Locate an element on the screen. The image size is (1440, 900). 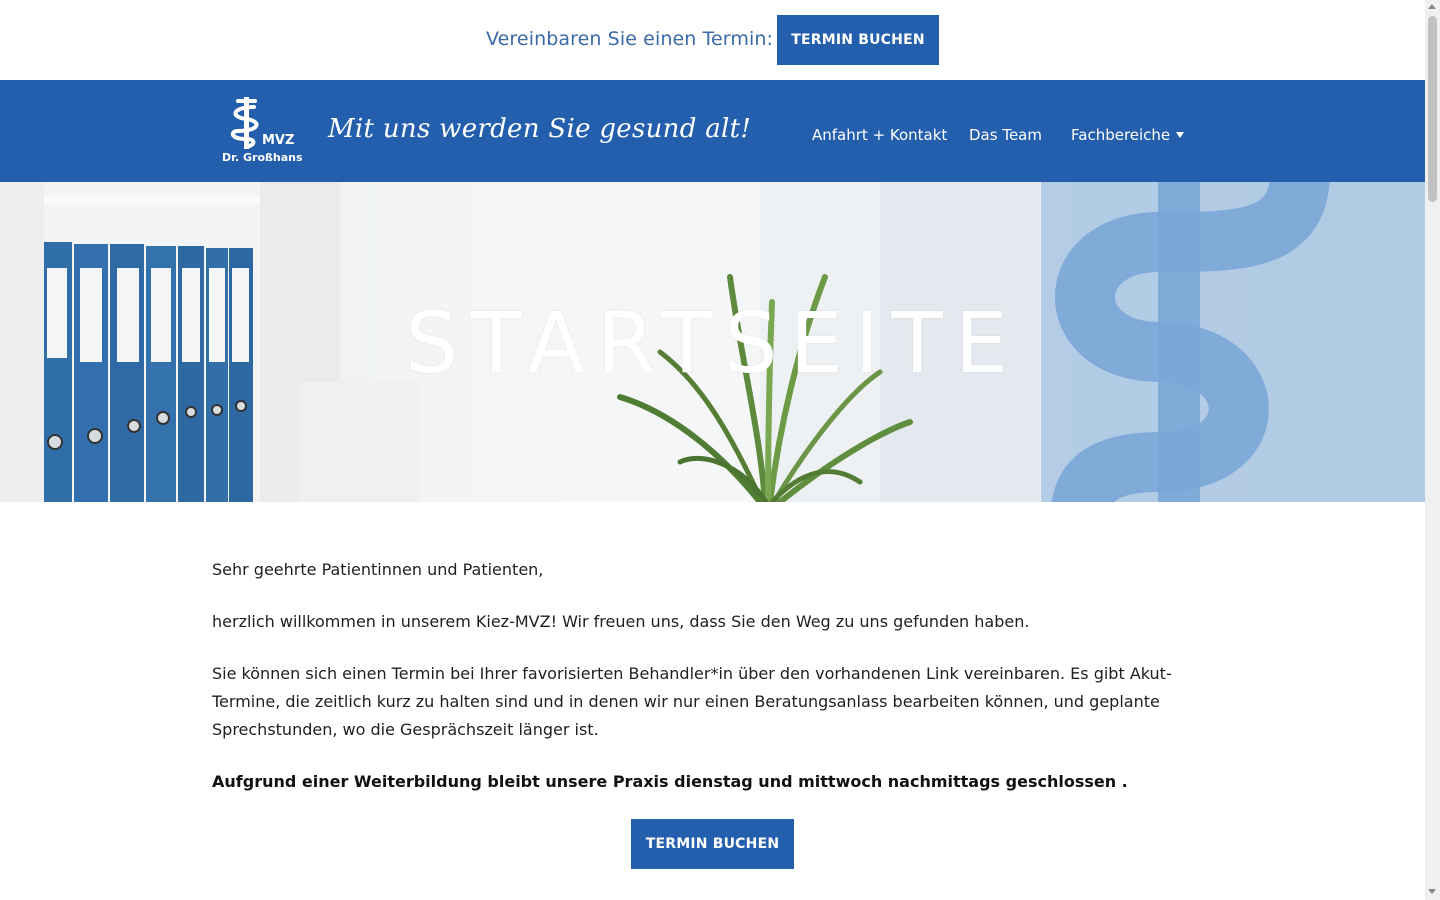
book-appointment-button-top: TERMIN BUCHEN is located at coordinates (858, 40).